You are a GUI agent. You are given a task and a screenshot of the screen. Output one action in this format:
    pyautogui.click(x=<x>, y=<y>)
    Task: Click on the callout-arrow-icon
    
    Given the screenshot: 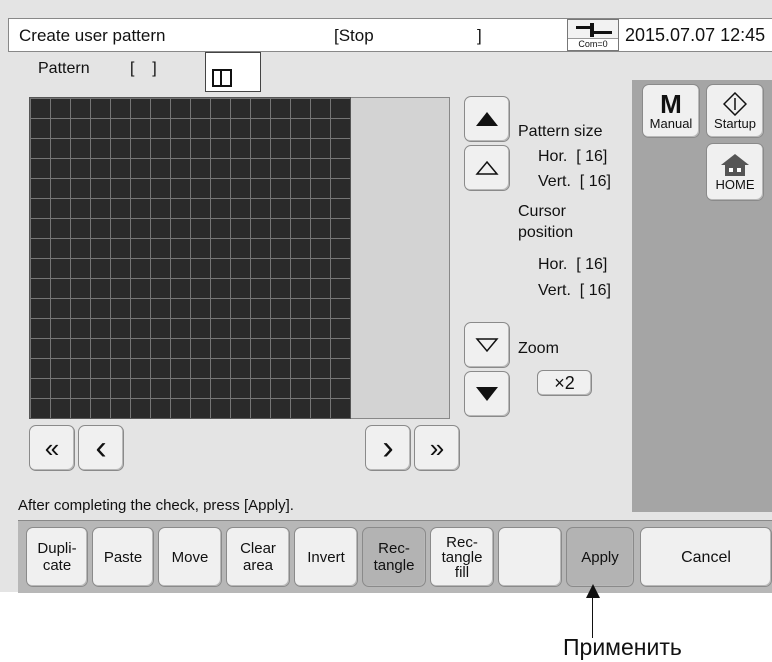 What is the action you would take?
    pyautogui.click(x=593, y=591)
    